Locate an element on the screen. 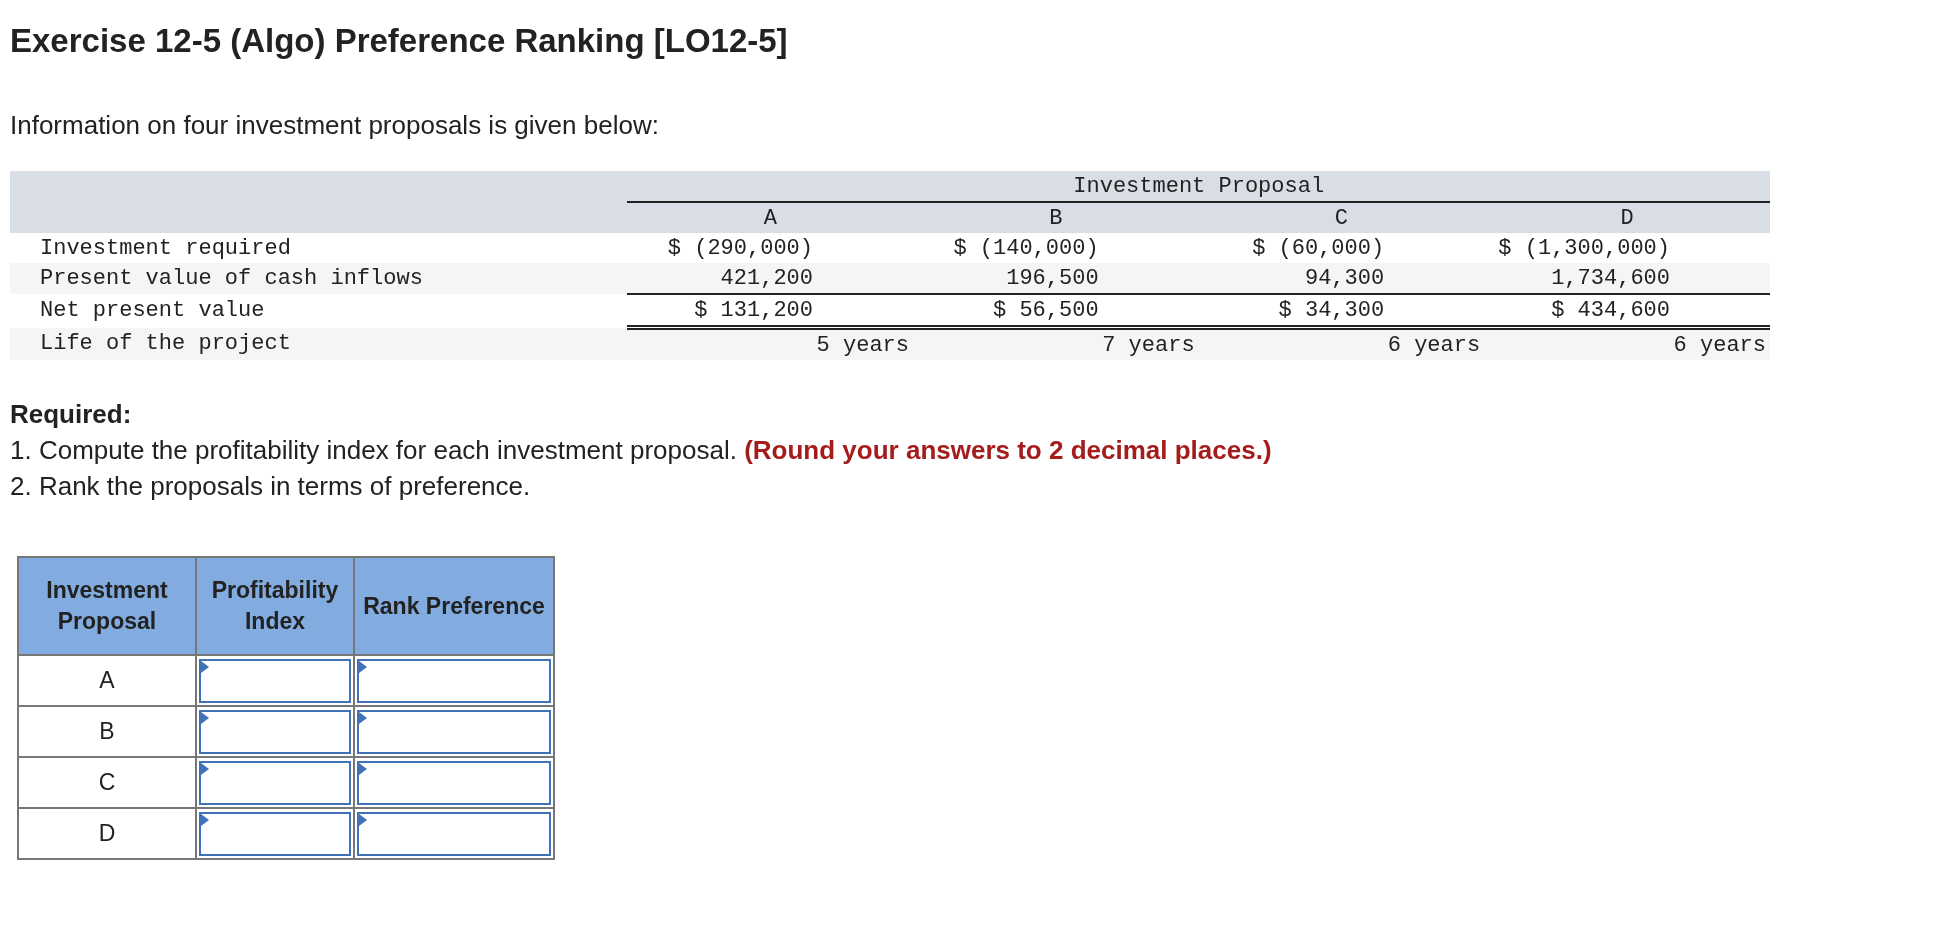 Image resolution: width=1934 pixels, height=942 pixels. column-group-heading: Investment Proposal is located at coordinates (1198, 186).